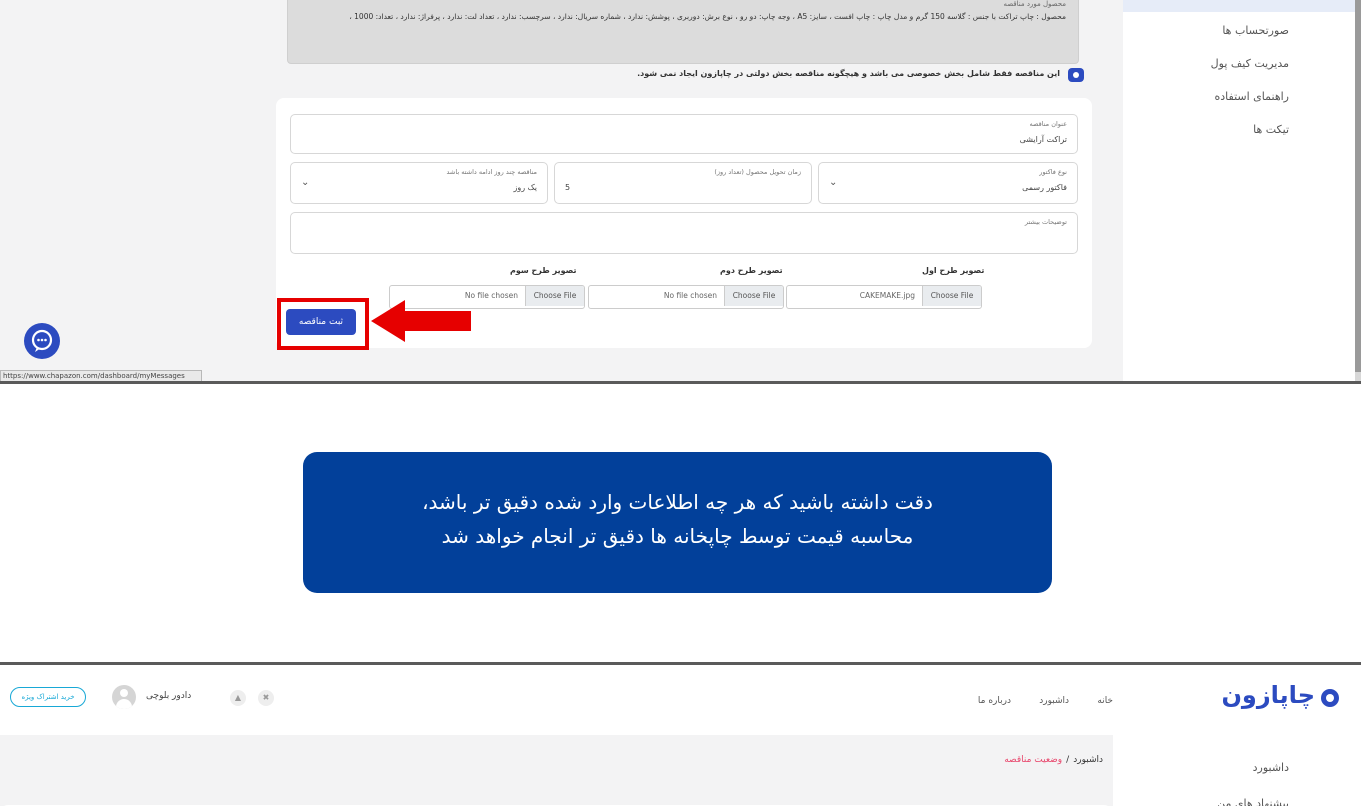  I want to click on chat-icon, so click(42, 341).